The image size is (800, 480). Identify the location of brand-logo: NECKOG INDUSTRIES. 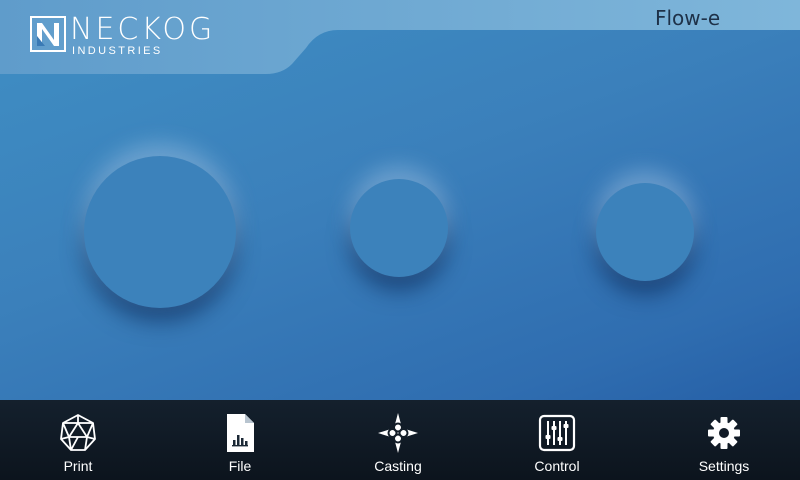
(123, 34).